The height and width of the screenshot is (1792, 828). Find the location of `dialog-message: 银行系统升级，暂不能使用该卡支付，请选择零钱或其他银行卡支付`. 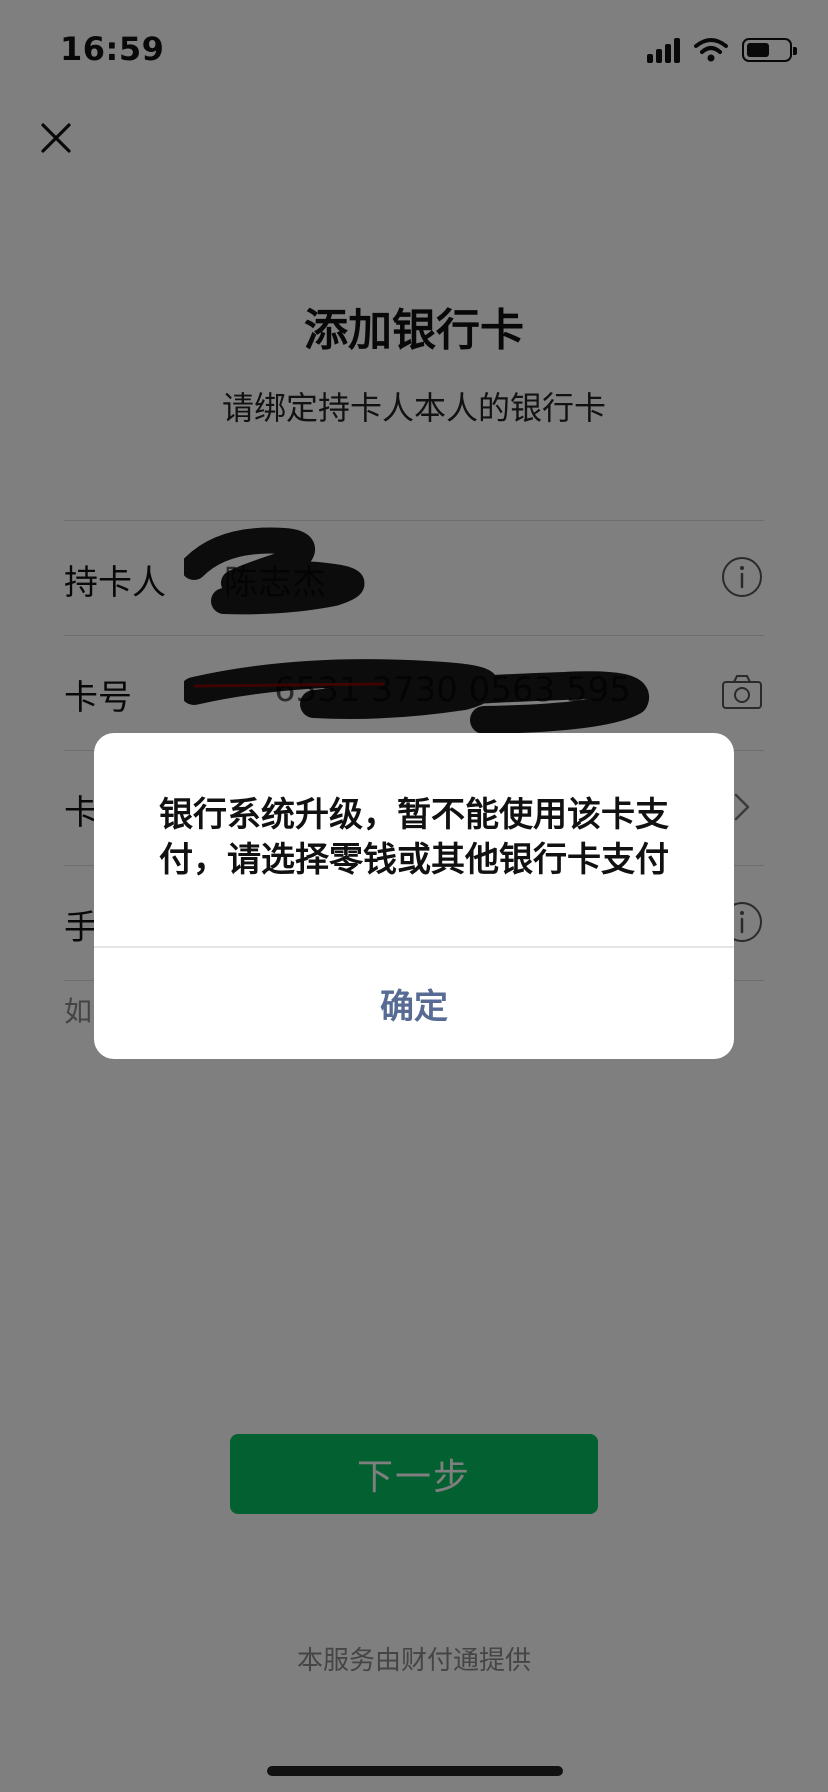

dialog-message: 银行系统升级，暂不能使用该卡支付，请选择零钱或其他银行卡支付 is located at coordinates (414, 837).